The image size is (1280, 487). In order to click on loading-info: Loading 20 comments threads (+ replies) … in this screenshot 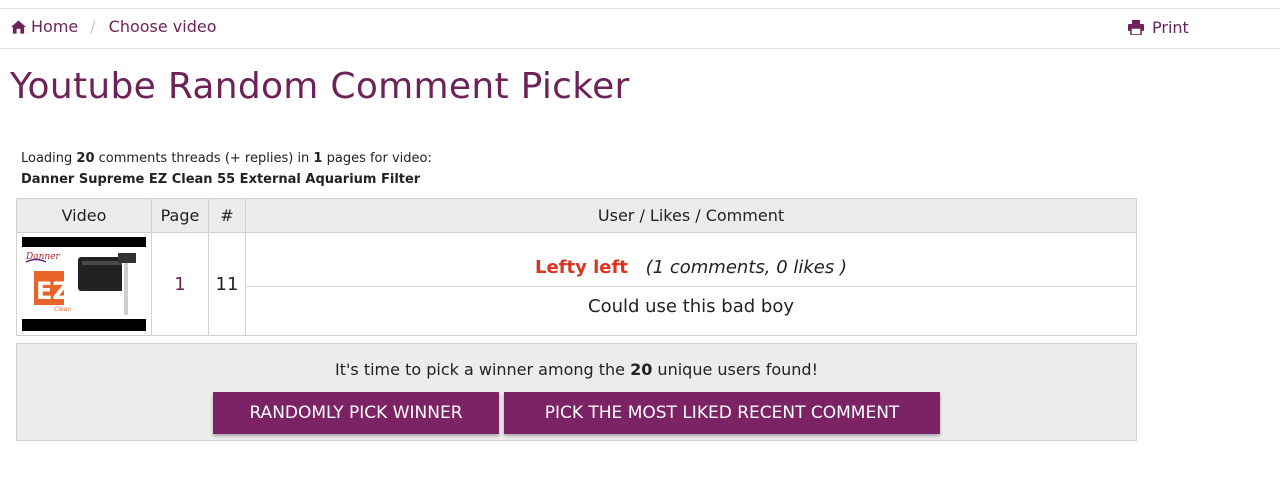, I will do `click(226, 169)`.